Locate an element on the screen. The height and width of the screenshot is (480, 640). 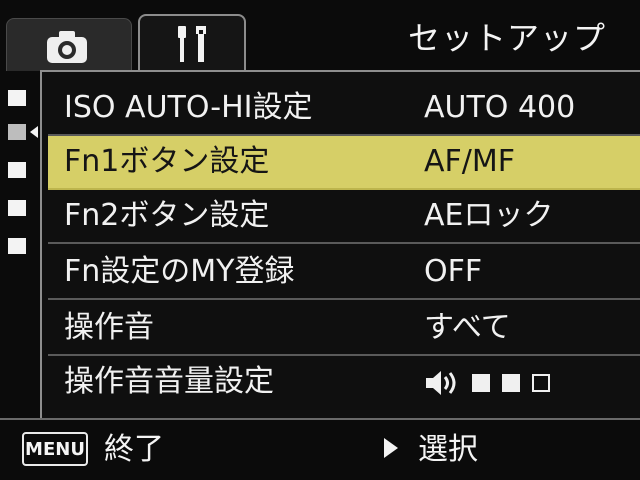
volume-indicator is located at coordinates (487, 383).